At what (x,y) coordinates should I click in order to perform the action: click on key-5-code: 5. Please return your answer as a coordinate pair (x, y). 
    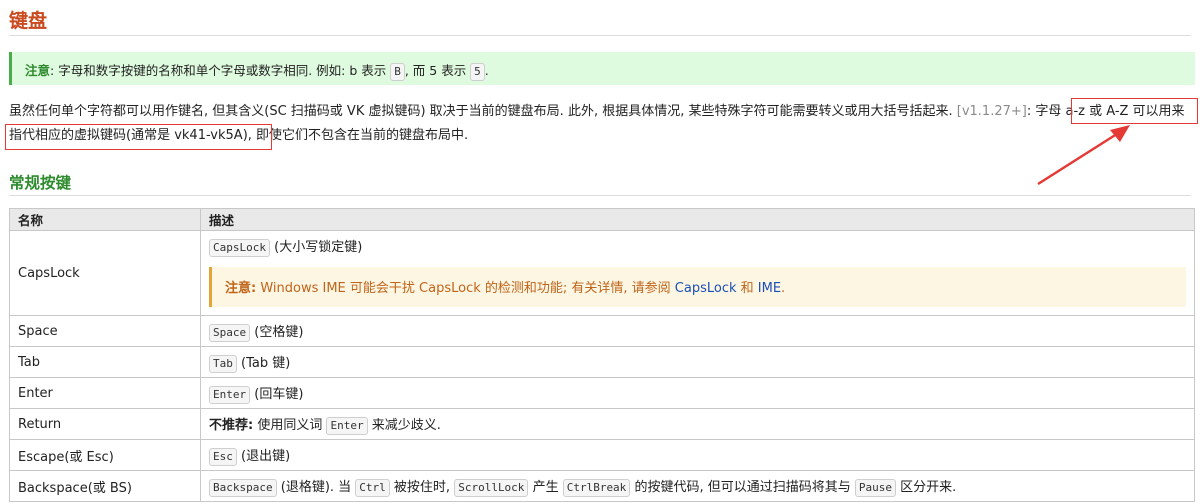
    Looking at the image, I should click on (477, 72).